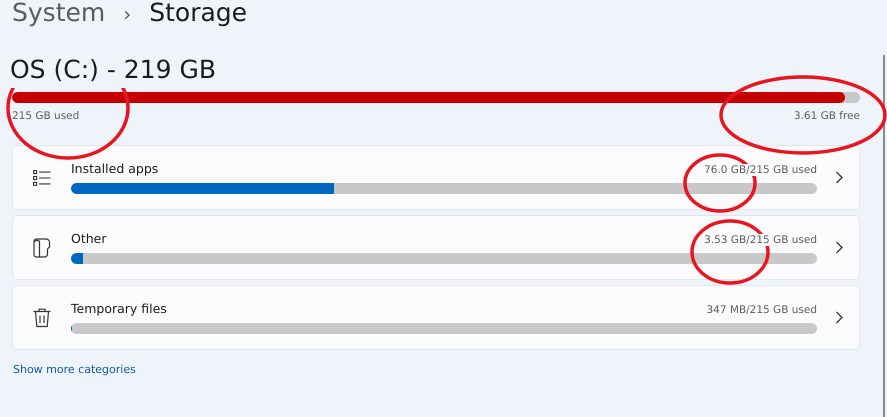 This screenshot has height=417, width=887. I want to click on show-more-link: Show more categories, so click(74, 369).